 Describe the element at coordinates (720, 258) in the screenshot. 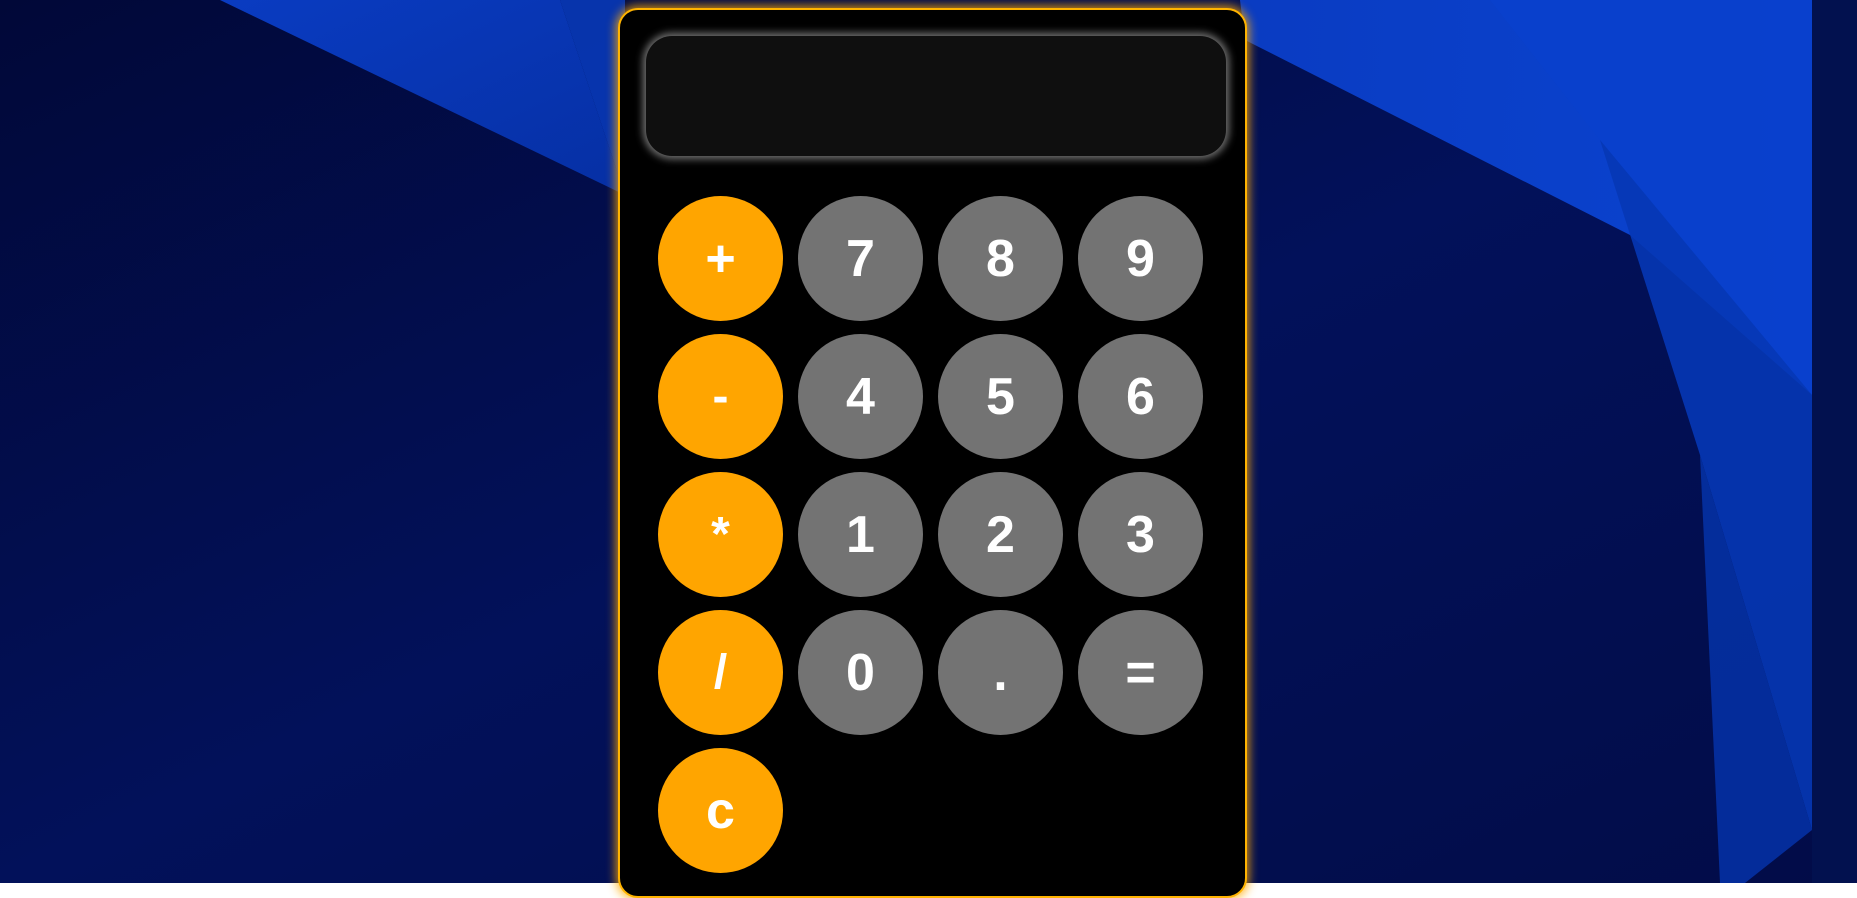

I see `plus-button: +` at that location.